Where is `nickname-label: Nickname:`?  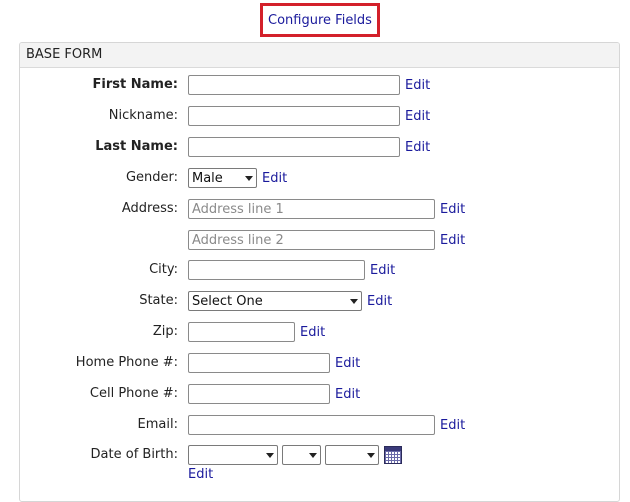
nickname-label: Nickname: is located at coordinates (143, 115).